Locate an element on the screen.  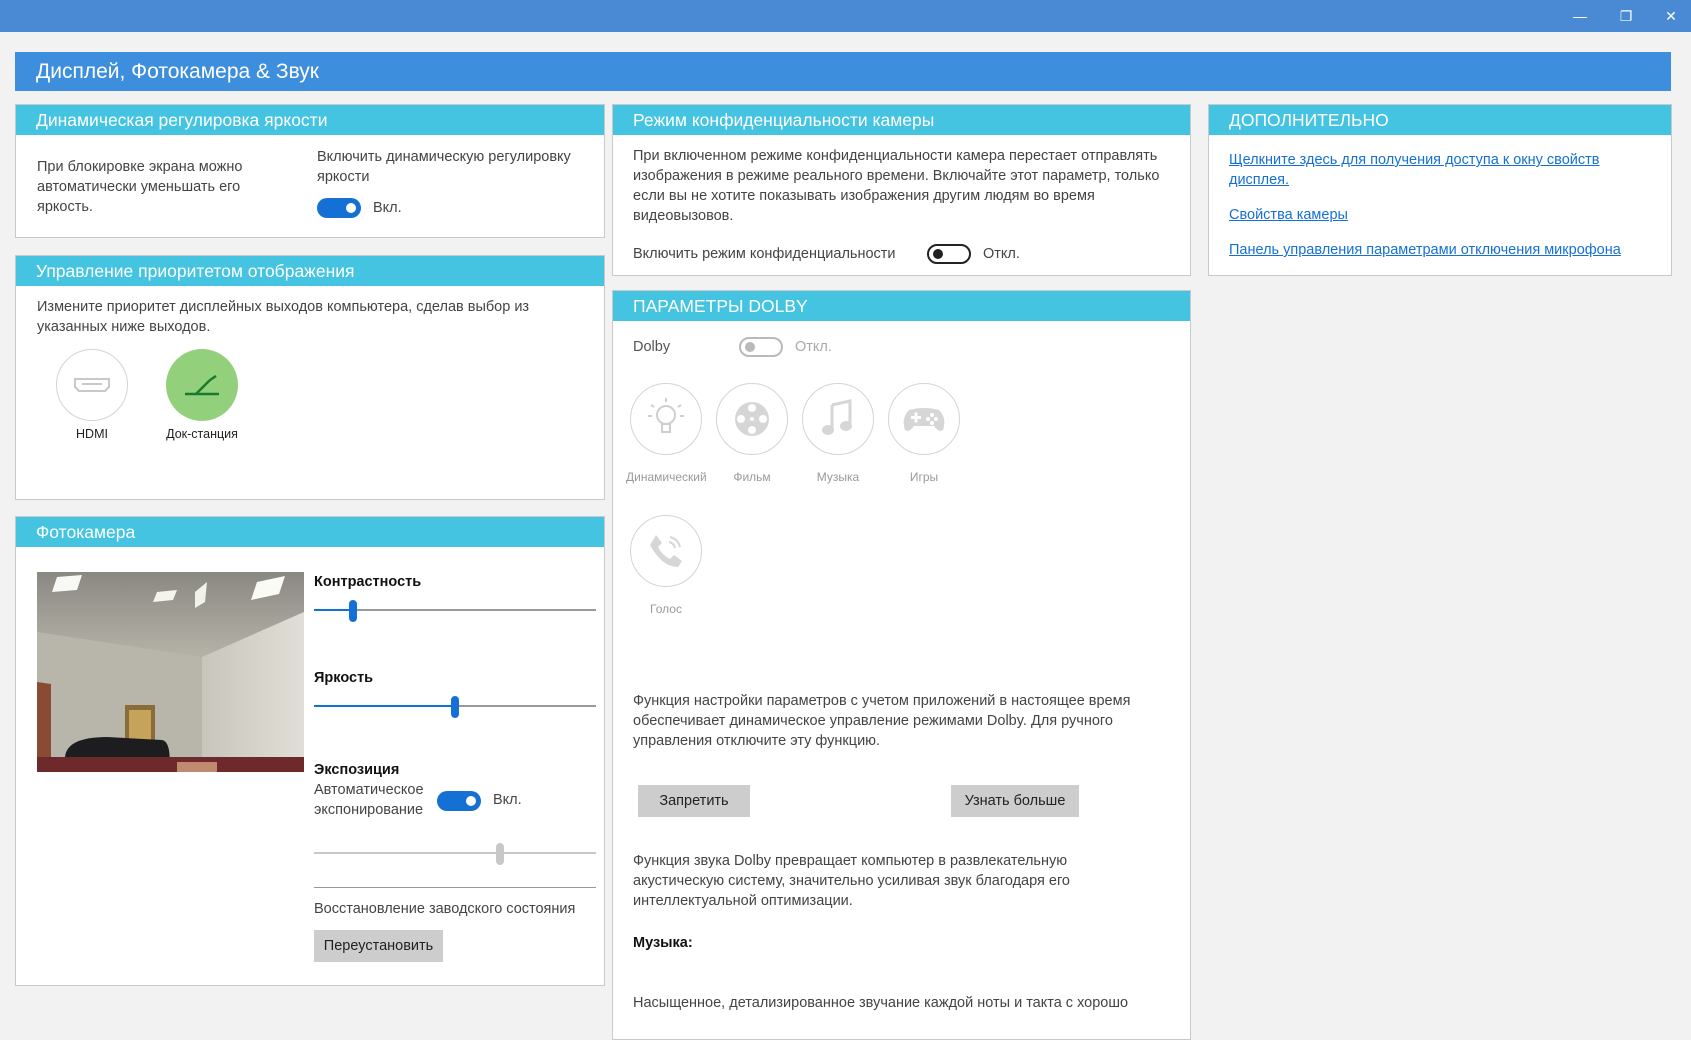
minimize-button: — is located at coordinates (1580, 16).